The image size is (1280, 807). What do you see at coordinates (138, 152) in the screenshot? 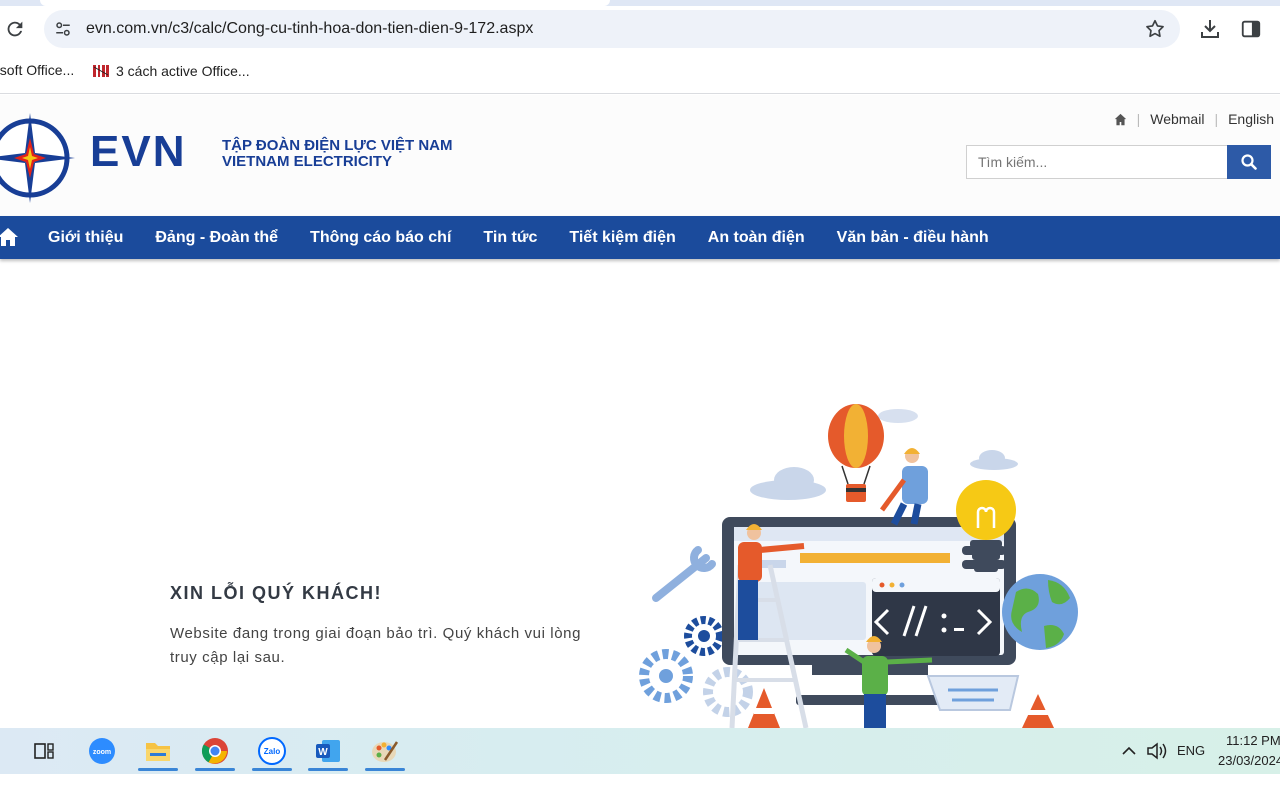
I see `evn-logo-text: EVN` at bounding box center [138, 152].